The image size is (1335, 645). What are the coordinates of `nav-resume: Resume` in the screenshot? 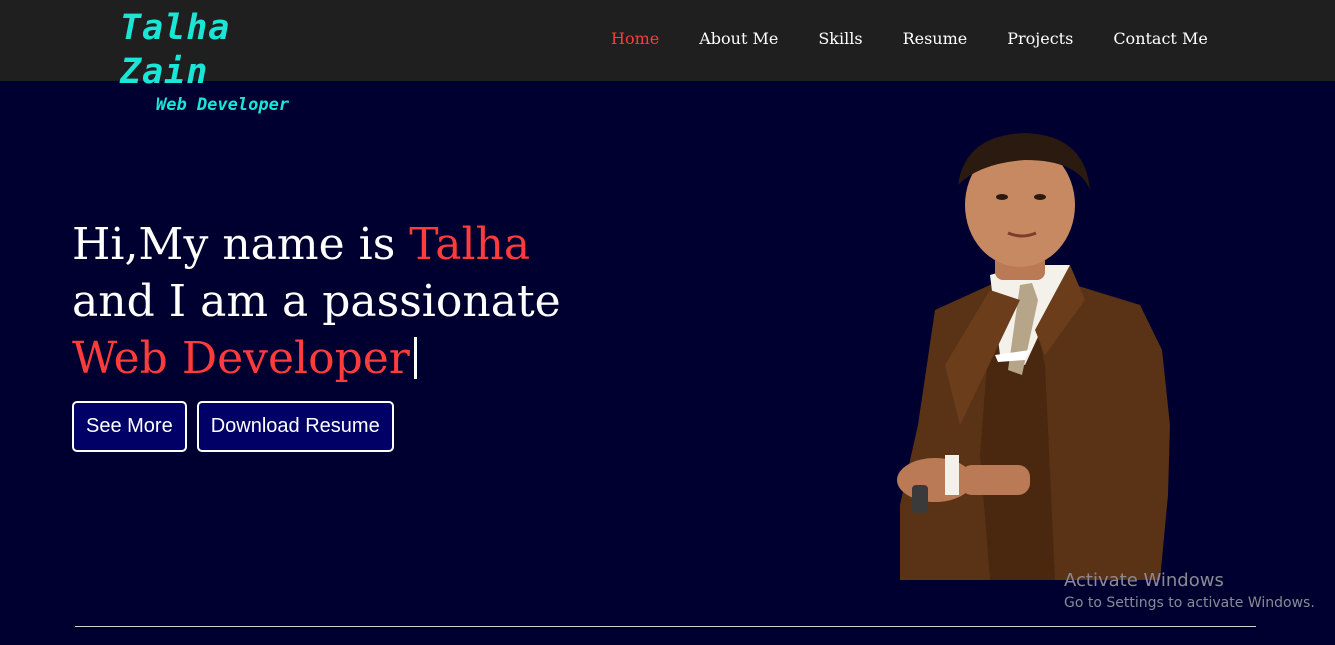 It's located at (935, 39).